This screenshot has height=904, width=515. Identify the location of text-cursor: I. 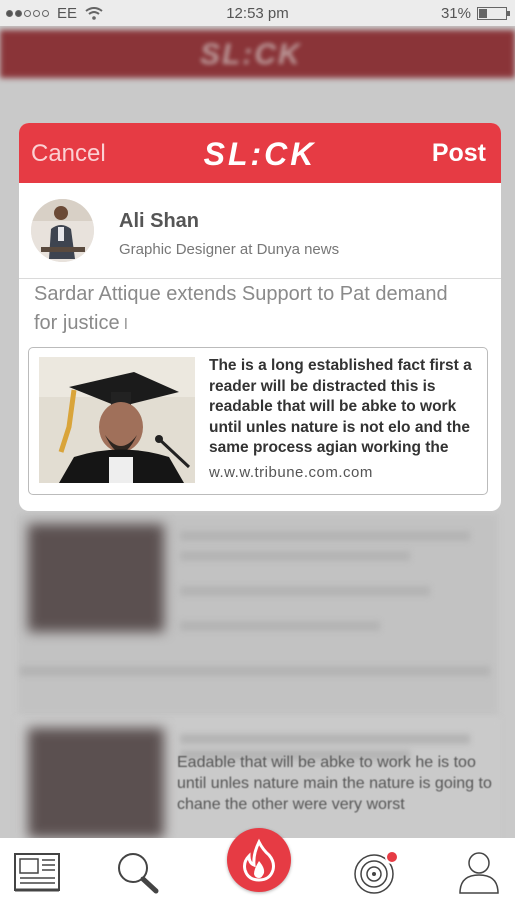
(126, 324).